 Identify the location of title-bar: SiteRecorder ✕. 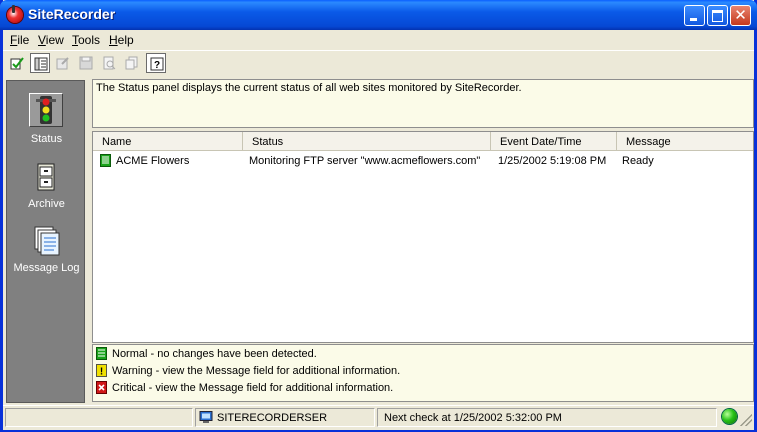
(378, 15).